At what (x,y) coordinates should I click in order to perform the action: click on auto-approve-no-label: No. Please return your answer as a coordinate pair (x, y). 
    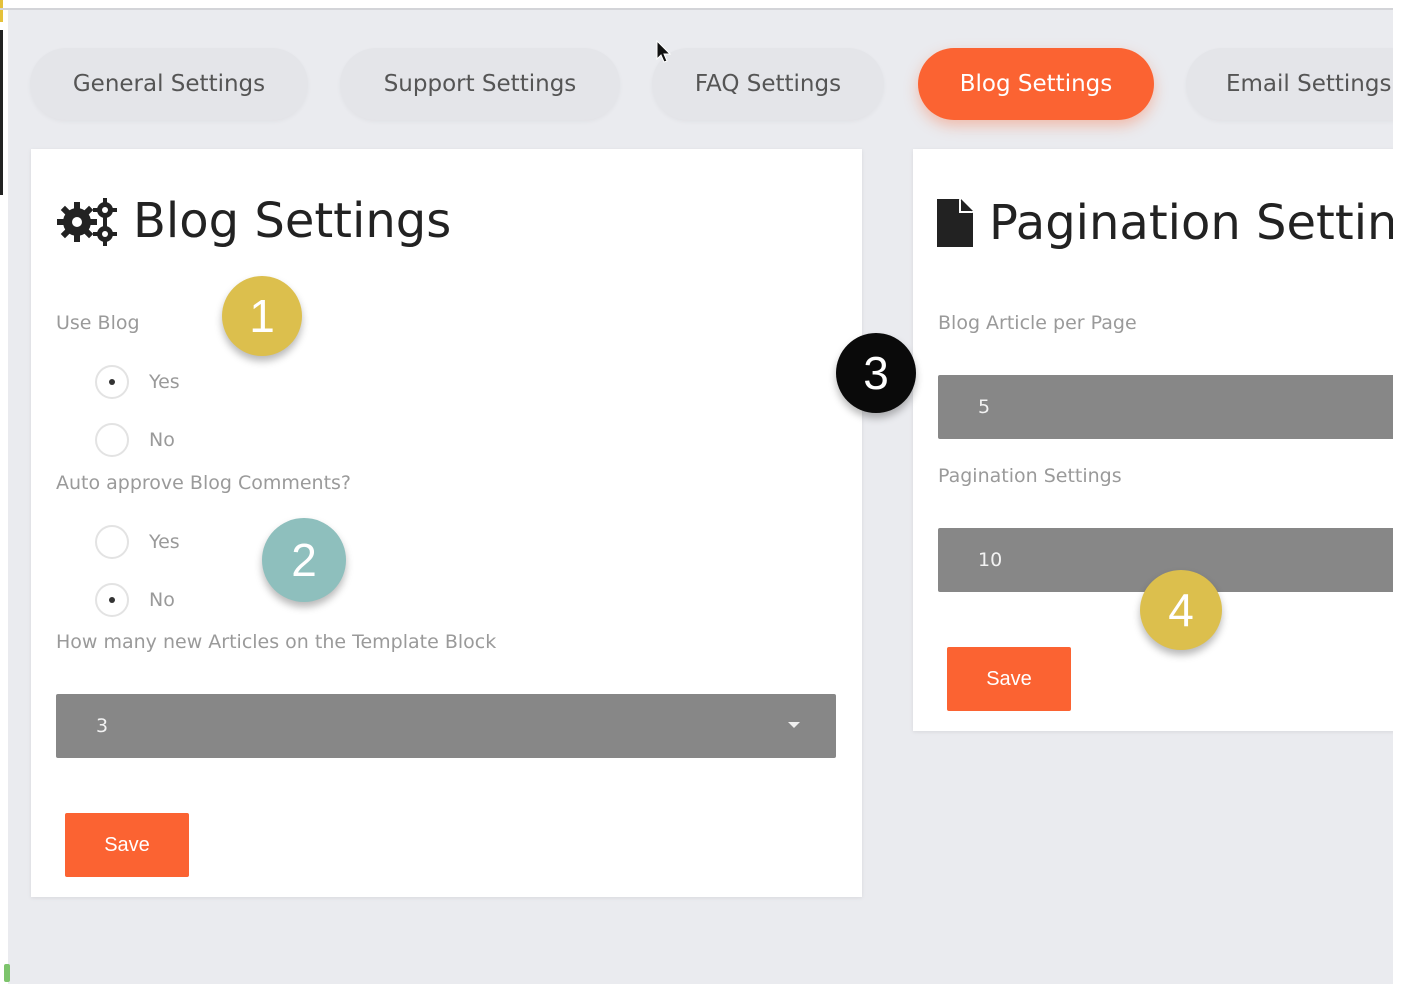
    Looking at the image, I should click on (162, 600).